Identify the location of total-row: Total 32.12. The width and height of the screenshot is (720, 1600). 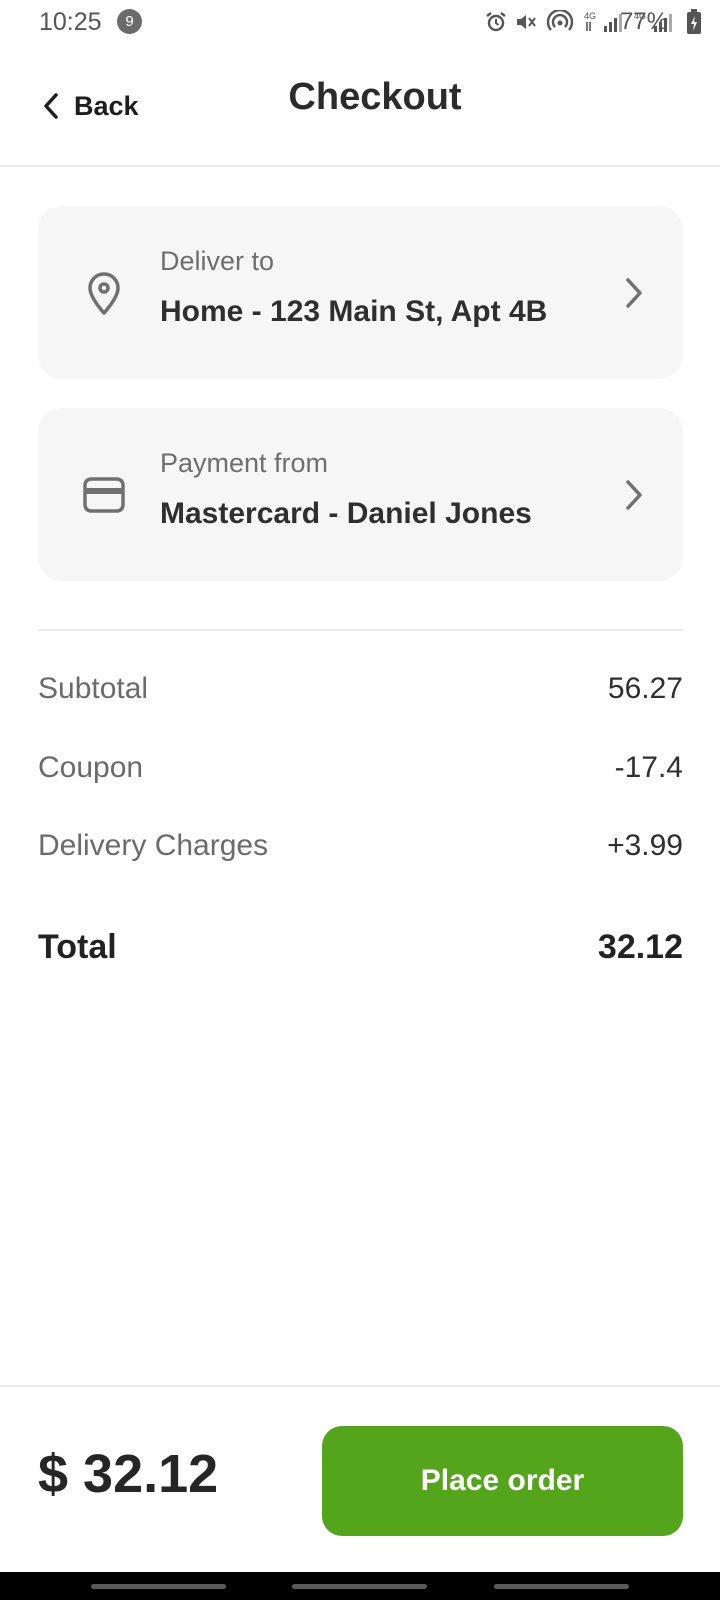
(360, 947).